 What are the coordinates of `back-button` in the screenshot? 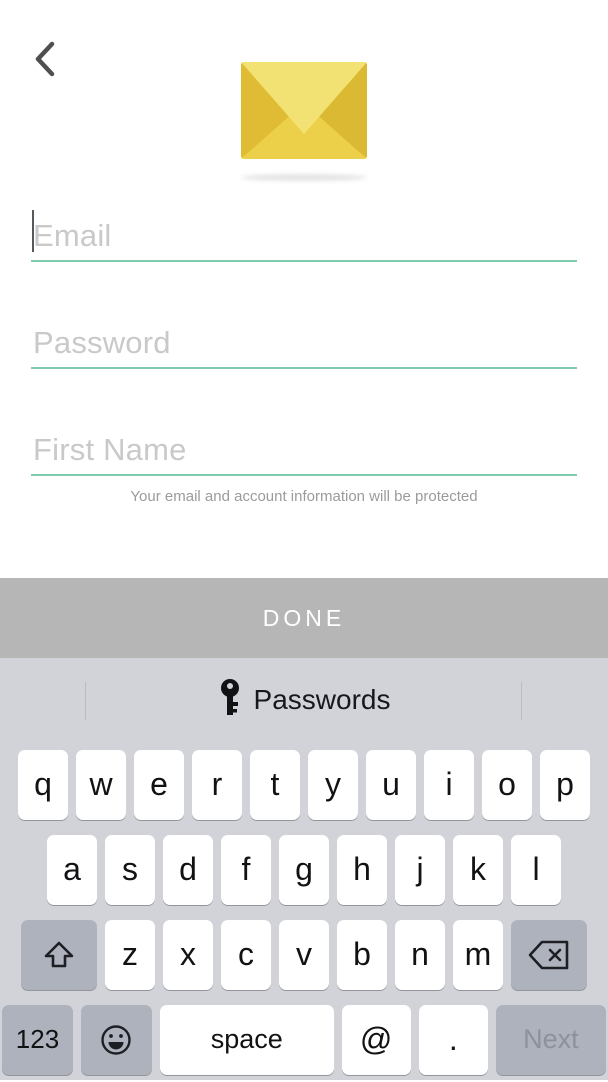 It's located at (45, 59).